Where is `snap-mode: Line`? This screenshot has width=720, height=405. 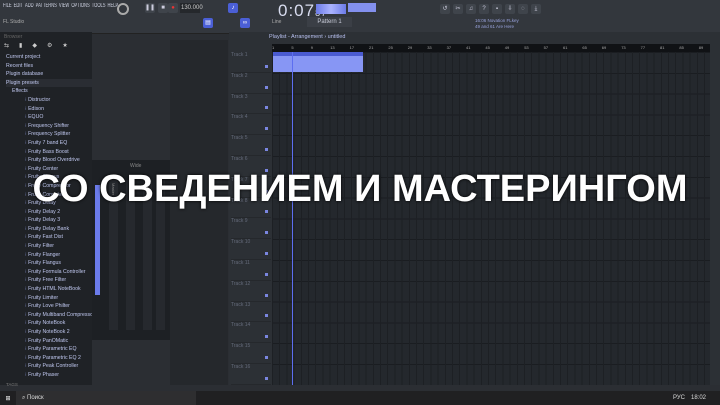 snap-mode: Line is located at coordinates (276, 22).